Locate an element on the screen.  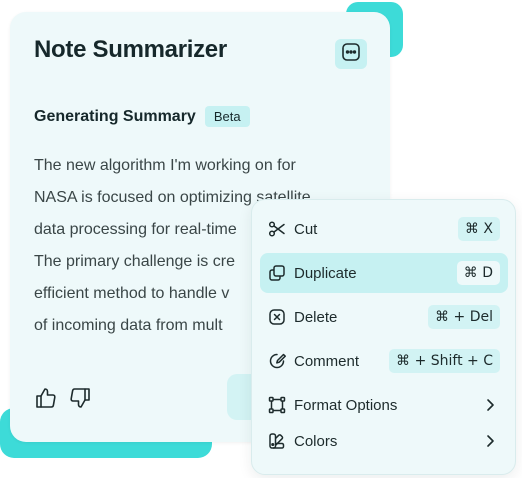
beta-badge: Beta is located at coordinates (227, 116).